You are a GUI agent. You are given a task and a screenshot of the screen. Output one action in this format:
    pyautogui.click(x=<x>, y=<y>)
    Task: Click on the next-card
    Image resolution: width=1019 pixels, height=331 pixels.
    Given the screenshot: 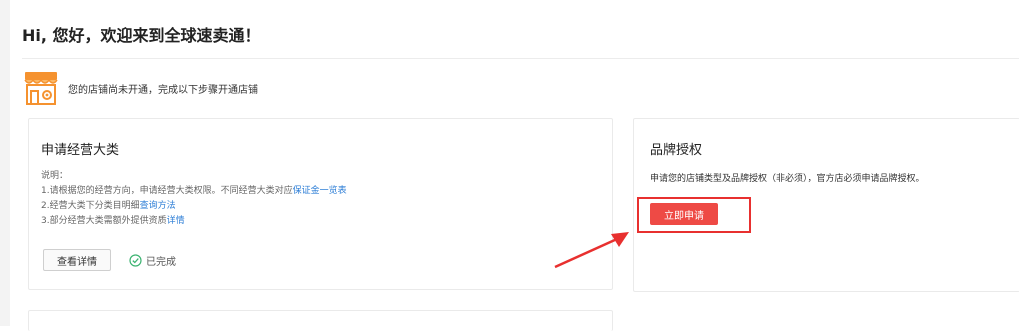 What is the action you would take?
    pyautogui.click(x=320, y=320)
    